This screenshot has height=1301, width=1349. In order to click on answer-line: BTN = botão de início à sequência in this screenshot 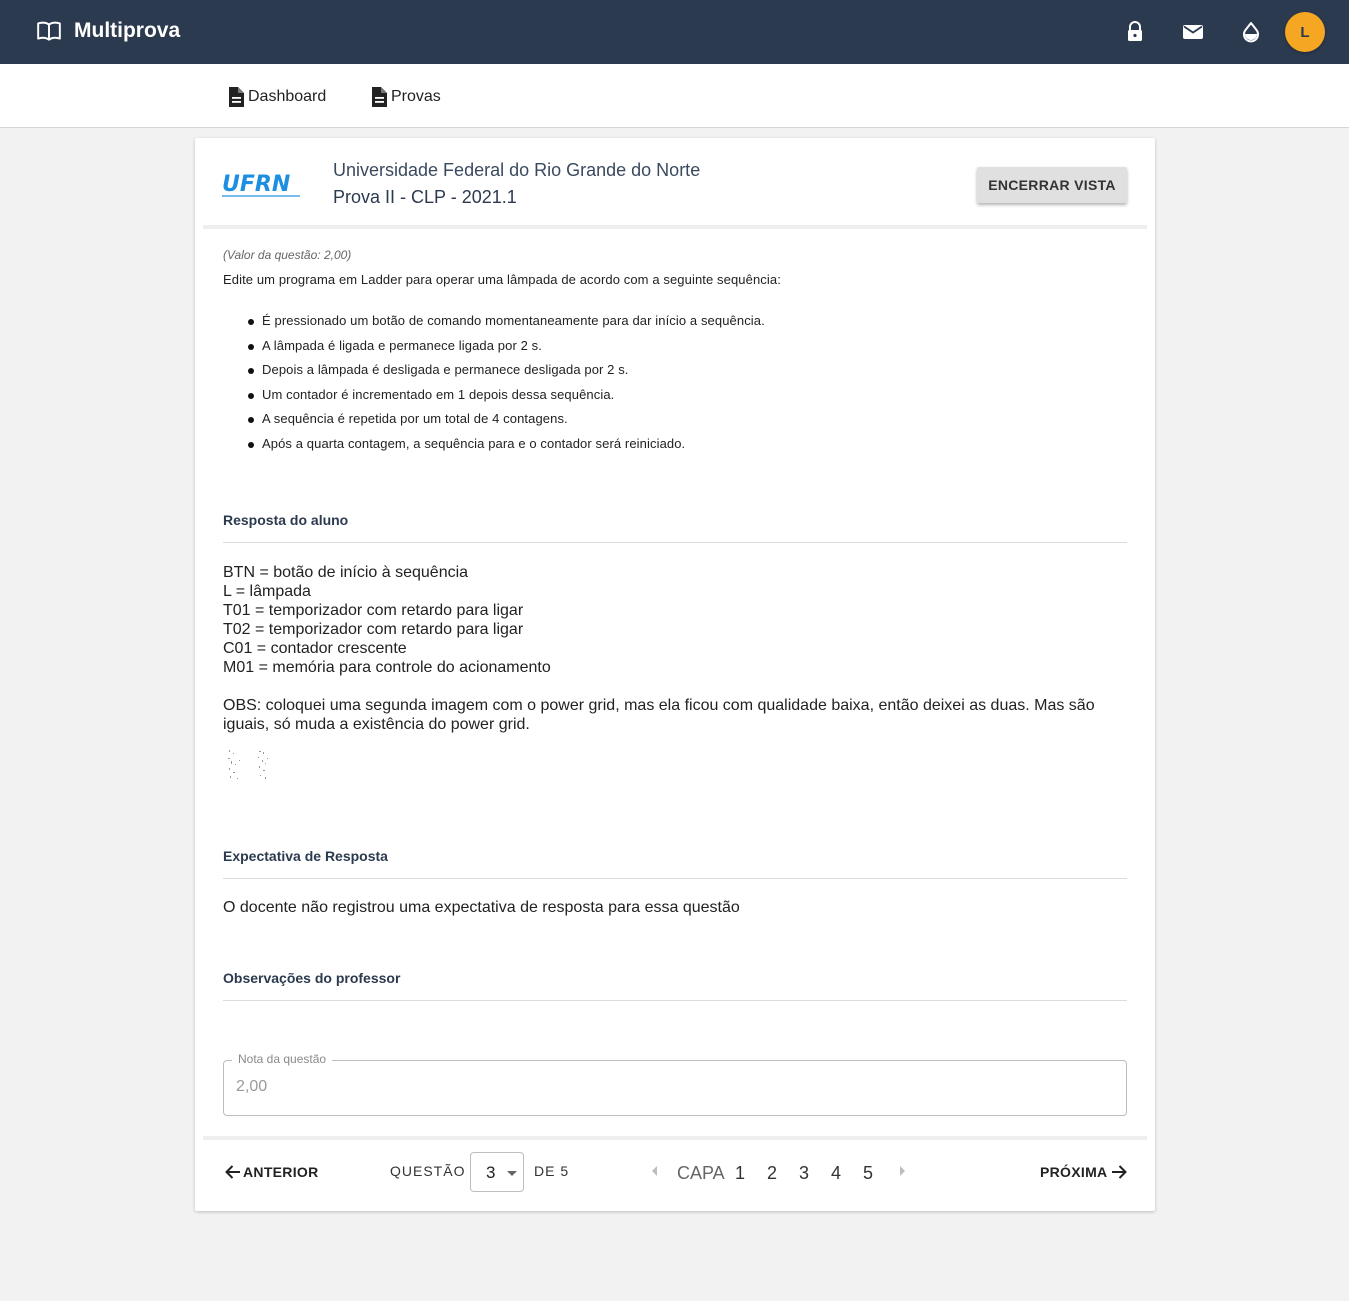, I will do `click(346, 572)`.